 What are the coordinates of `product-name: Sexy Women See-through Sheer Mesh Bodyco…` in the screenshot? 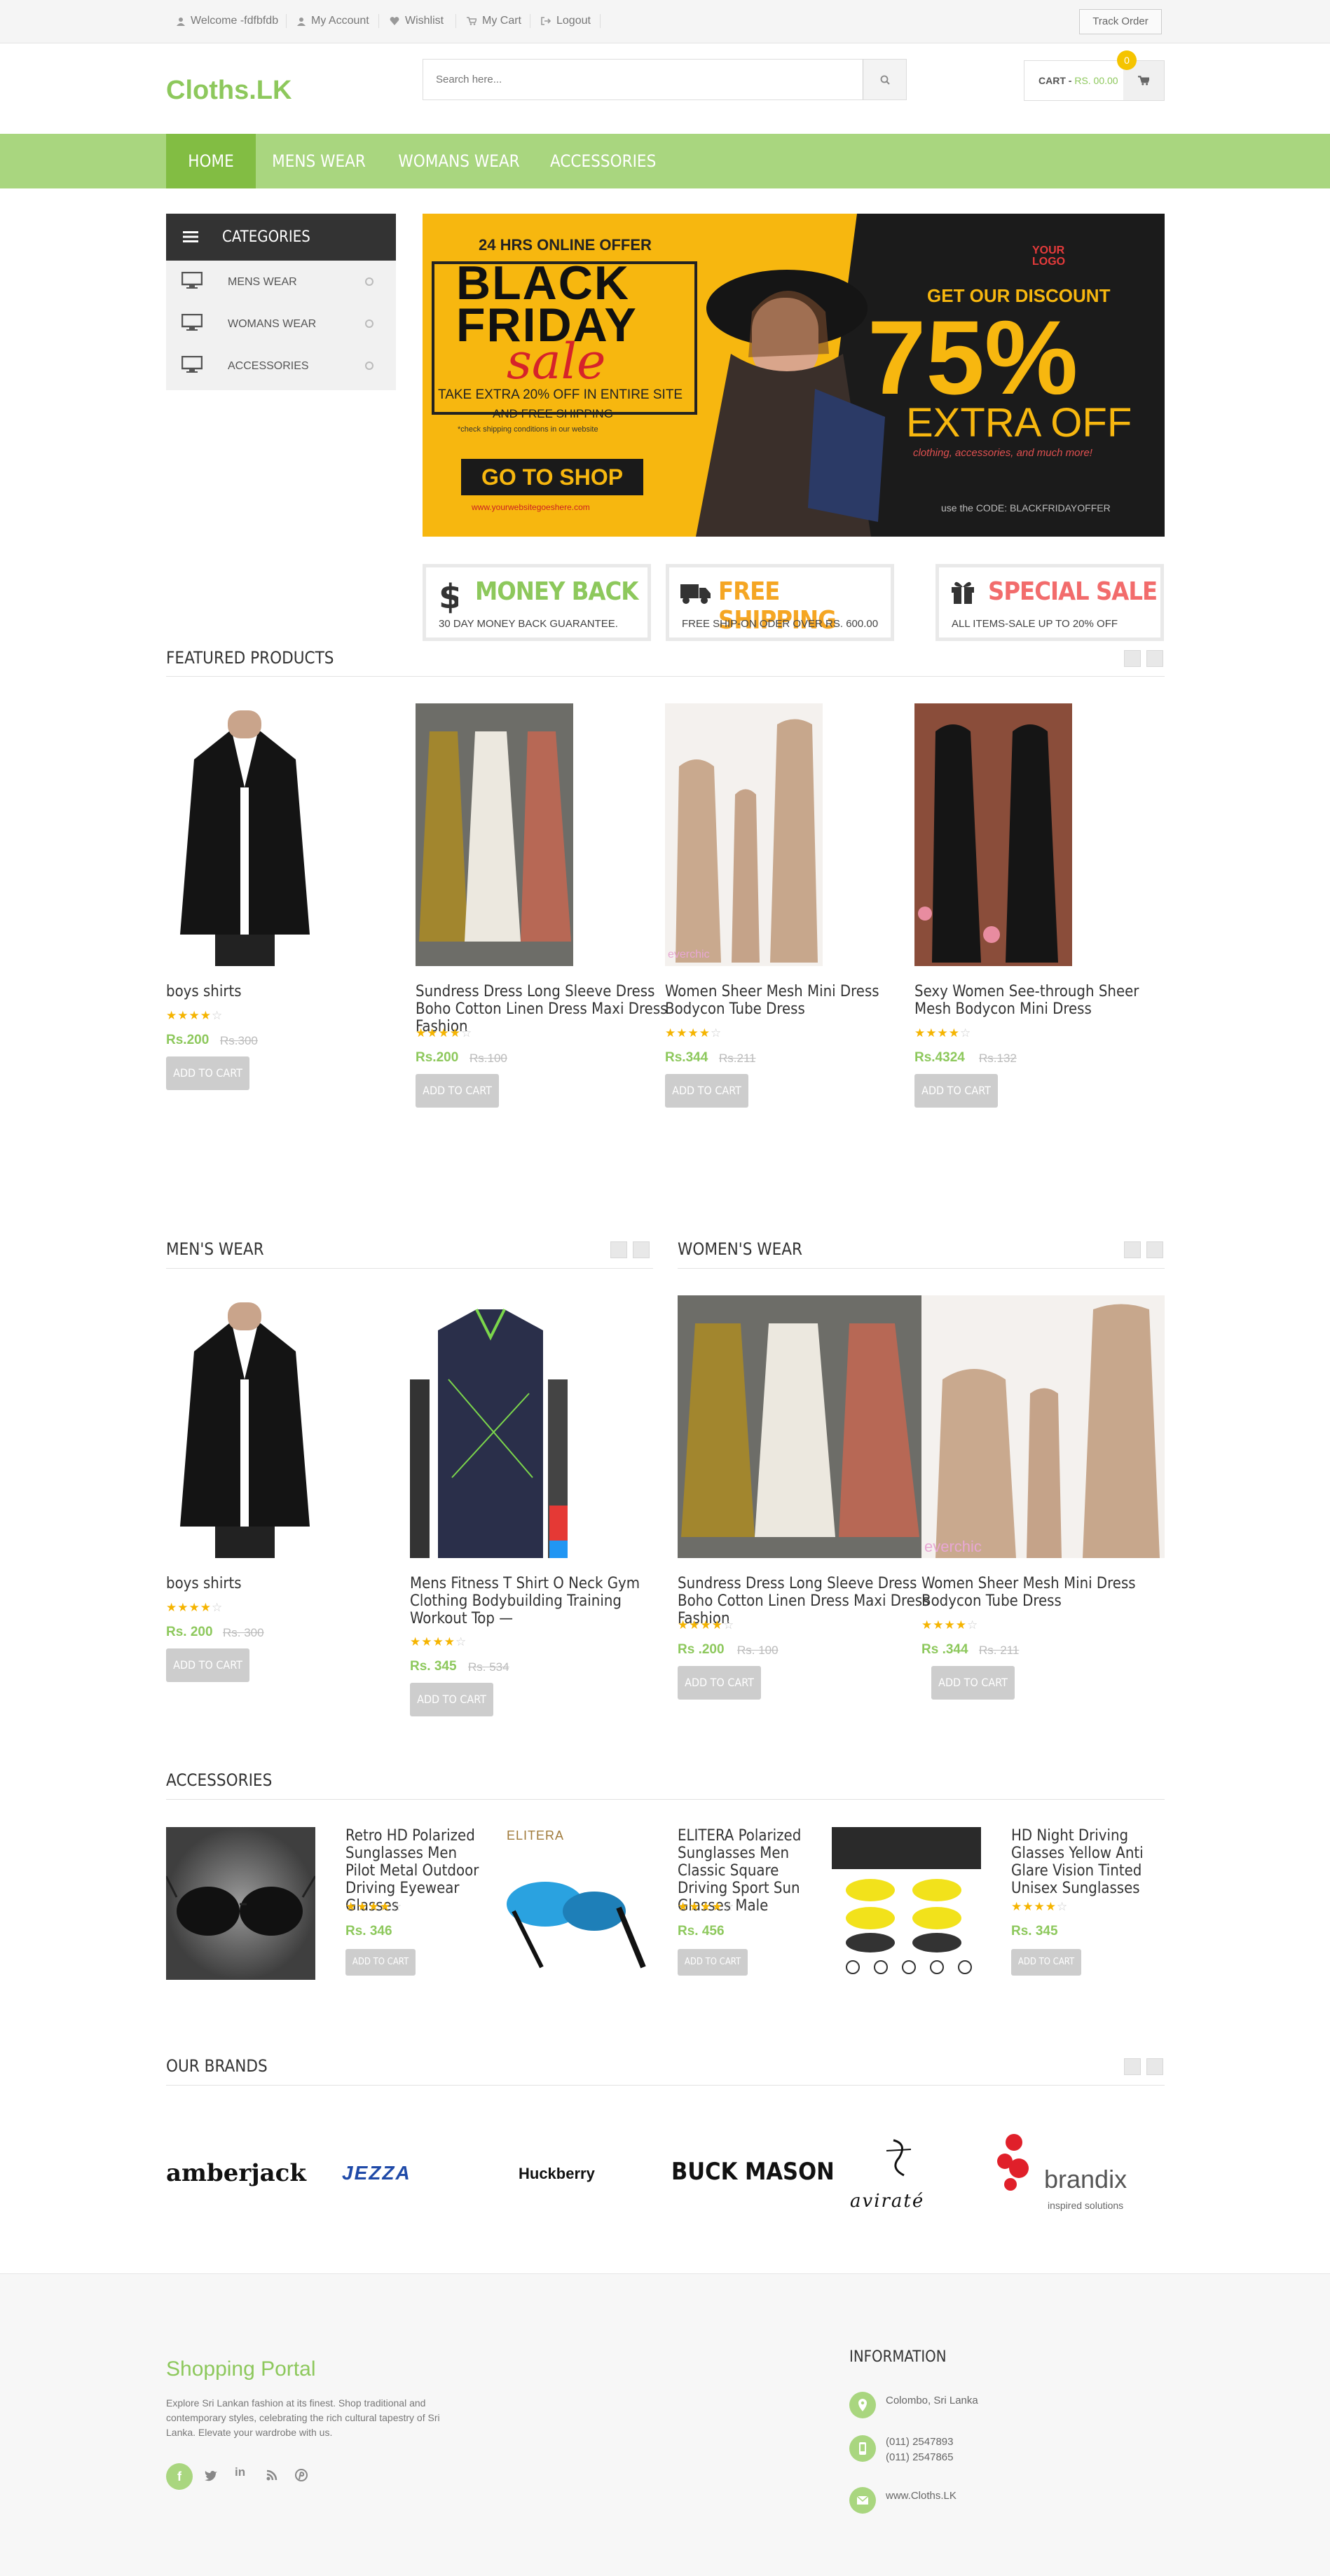 It's located at (1040, 1000).